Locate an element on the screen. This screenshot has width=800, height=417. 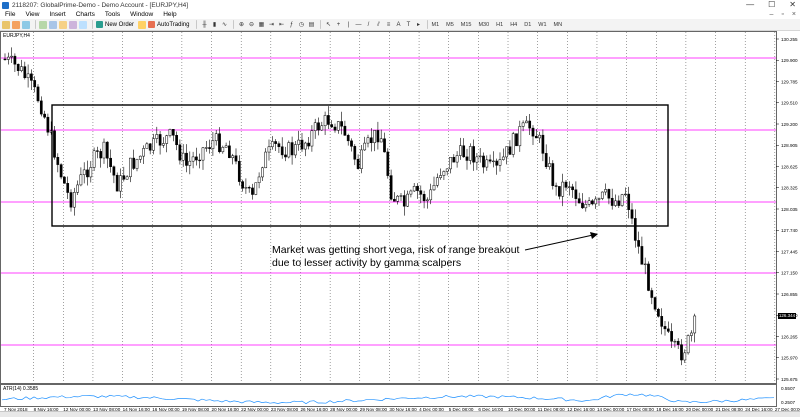
timeframe-d1: D1 is located at coordinates (527, 25).